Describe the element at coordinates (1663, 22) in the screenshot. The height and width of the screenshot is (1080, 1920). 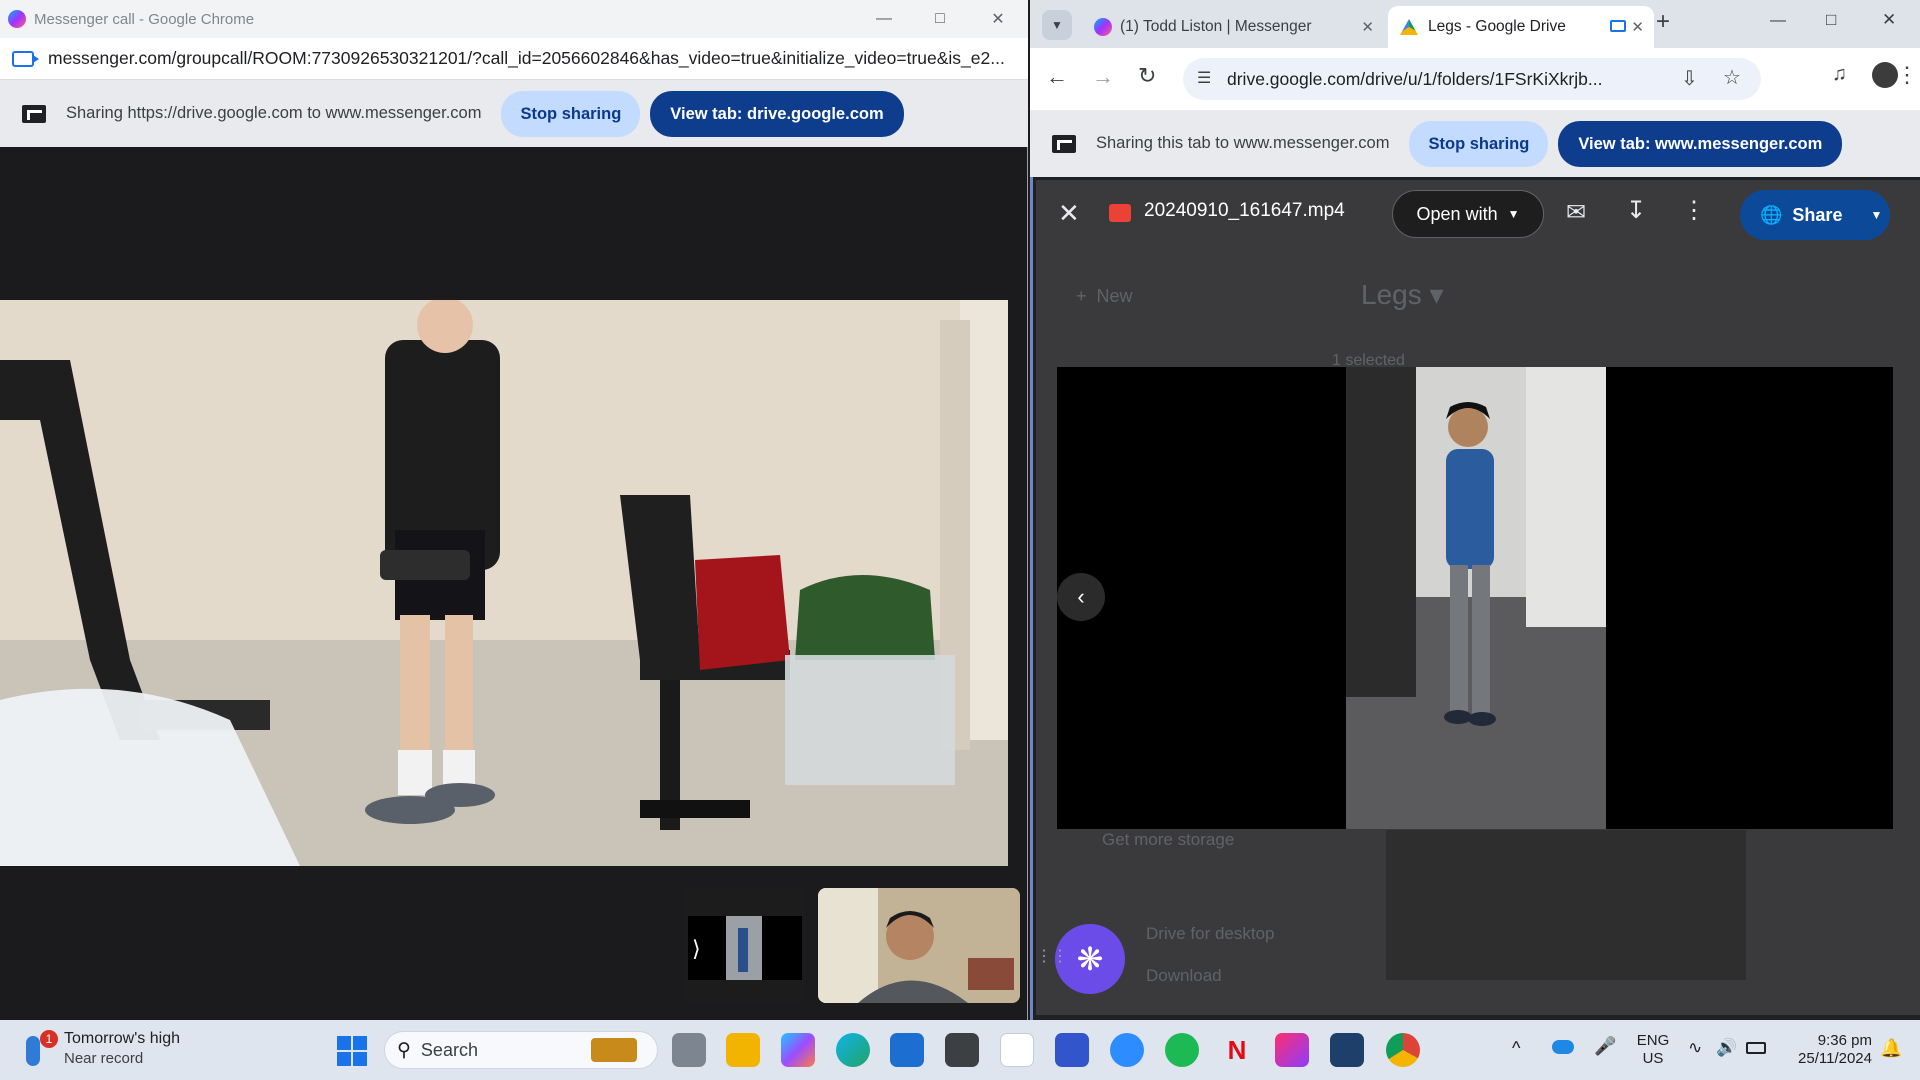
I see `new-tab-button: +` at that location.